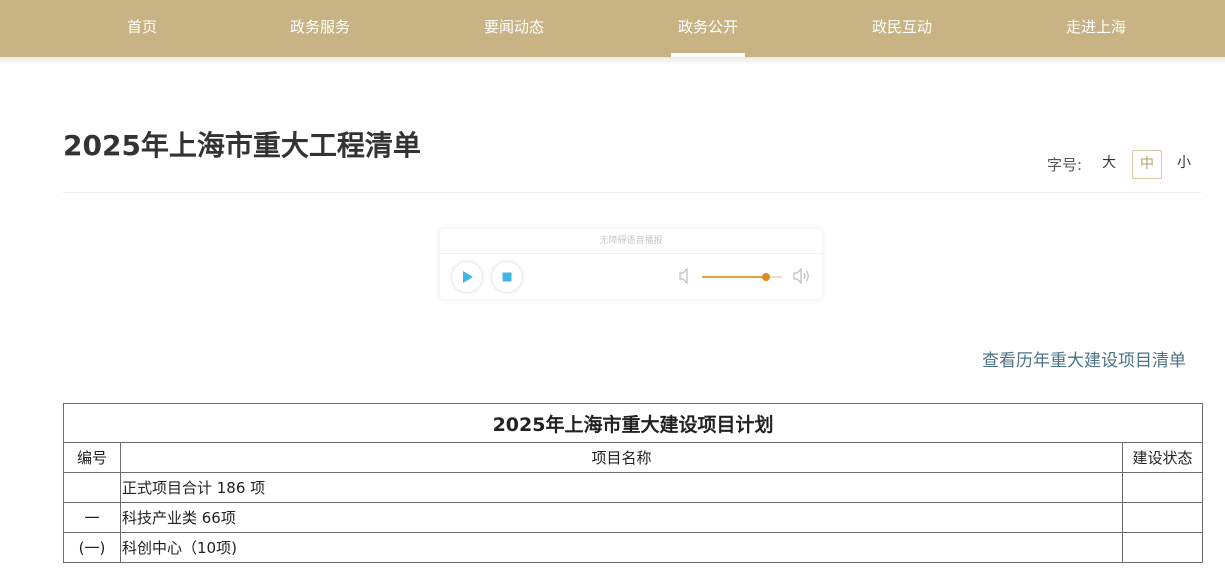 Image resolution: width=1225 pixels, height=568 pixels. Describe the element at coordinates (1147, 164) in the screenshot. I see `font-size-medium-button: 中` at that location.